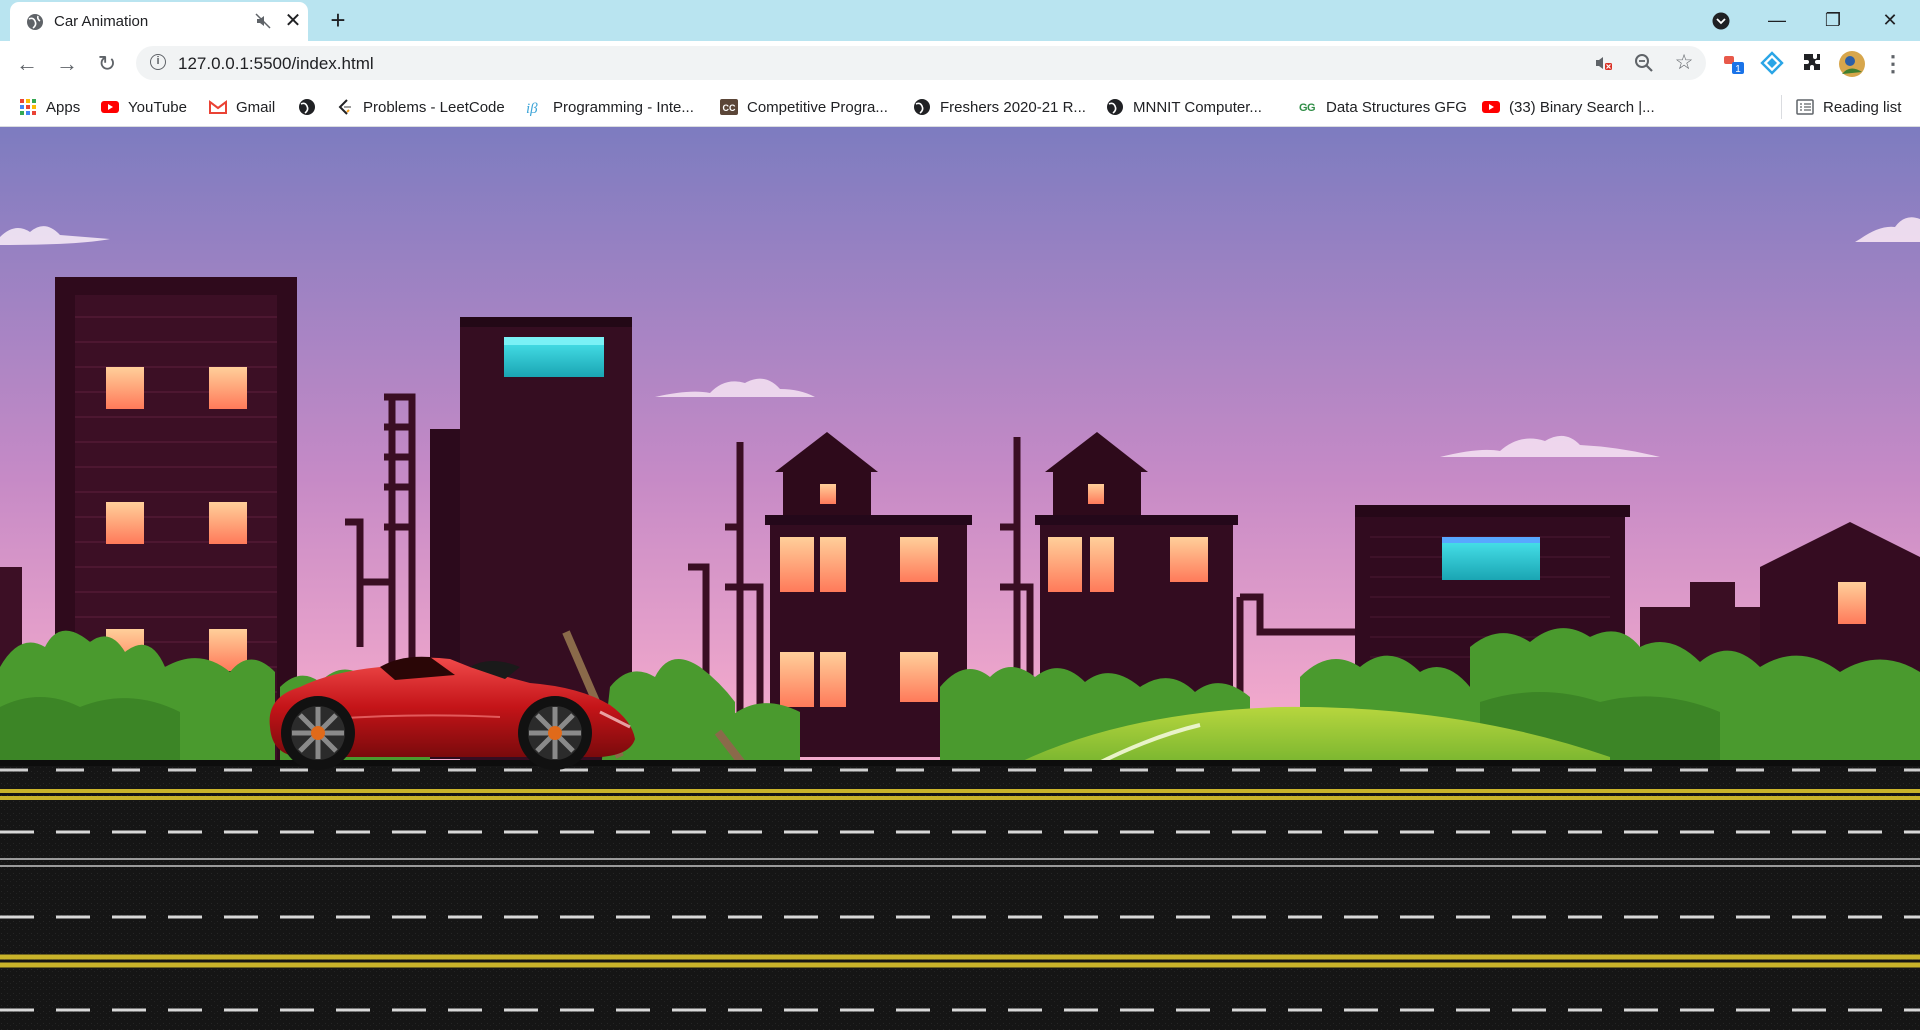 The height and width of the screenshot is (1030, 1920). What do you see at coordinates (293, 21) in the screenshot?
I see `close-tab-icon: ✕` at bounding box center [293, 21].